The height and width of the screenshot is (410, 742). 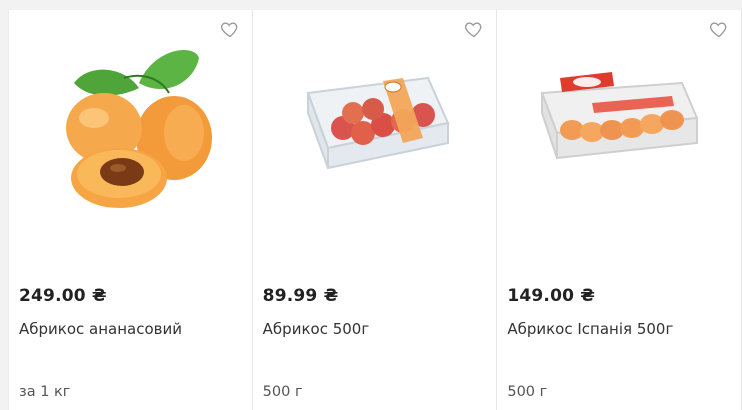 I want to click on product-unit: за 1 кг, so click(x=45, y=392).